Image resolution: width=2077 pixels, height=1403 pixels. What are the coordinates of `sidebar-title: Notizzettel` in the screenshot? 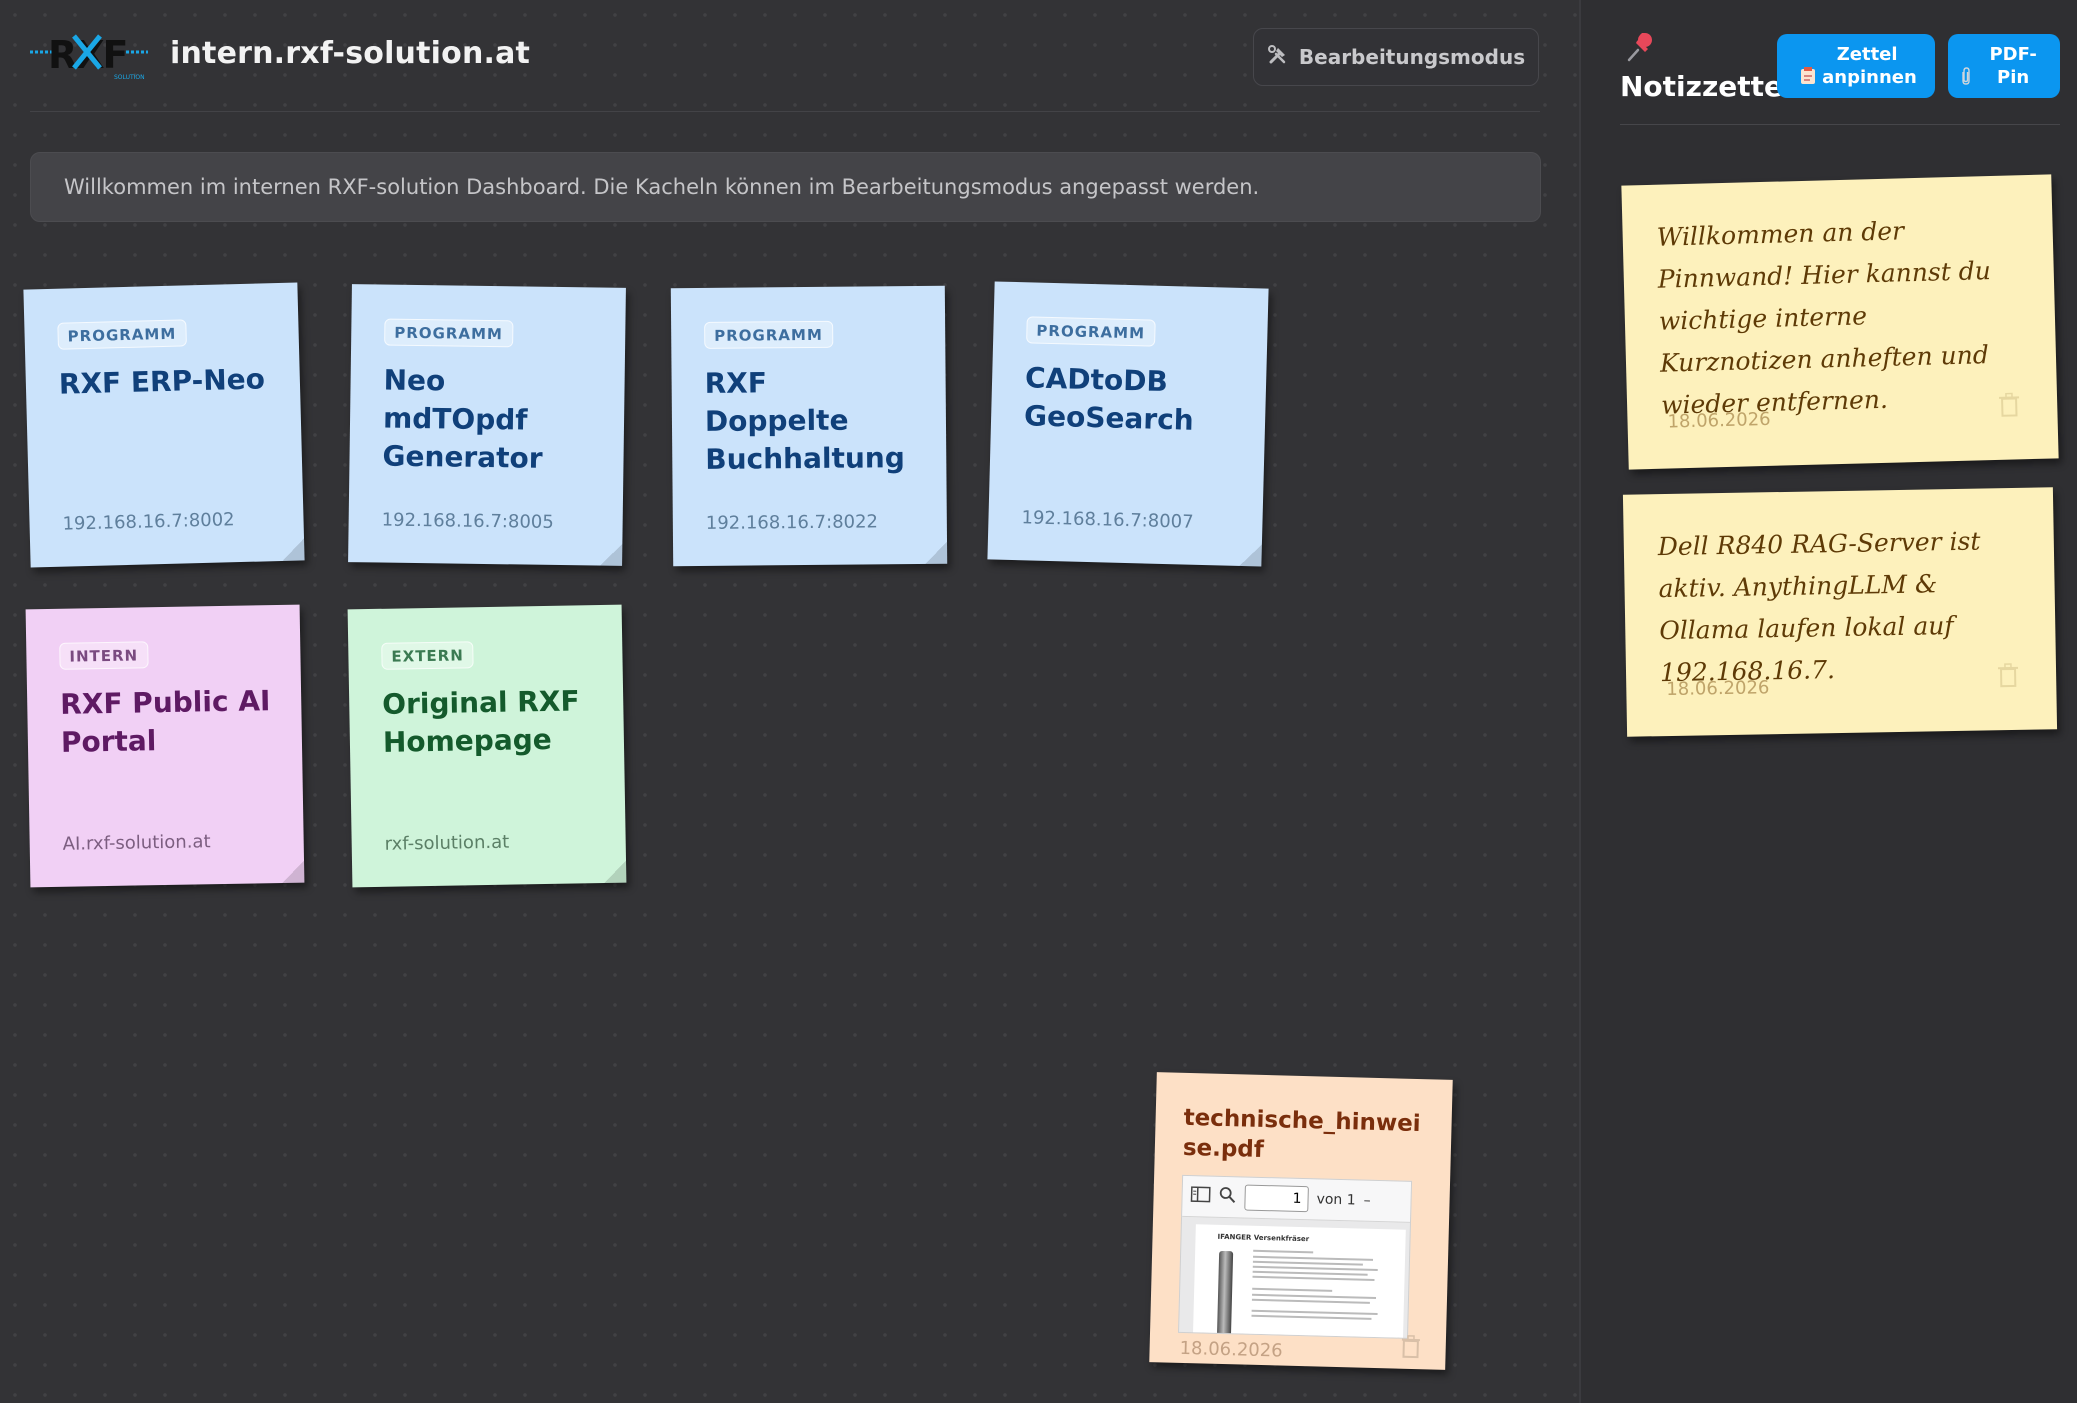 It's located at (1706, 86).